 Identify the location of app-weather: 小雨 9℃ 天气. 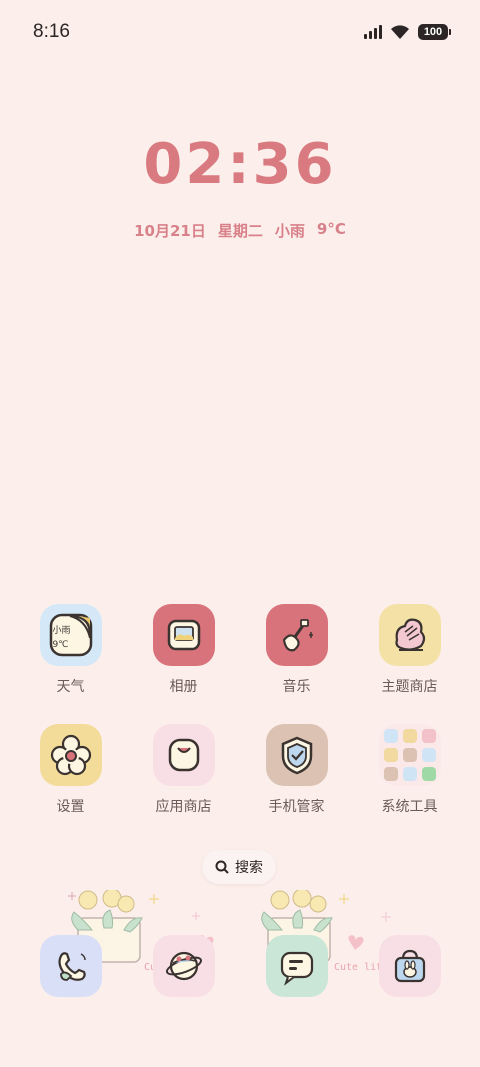
(70, 650).